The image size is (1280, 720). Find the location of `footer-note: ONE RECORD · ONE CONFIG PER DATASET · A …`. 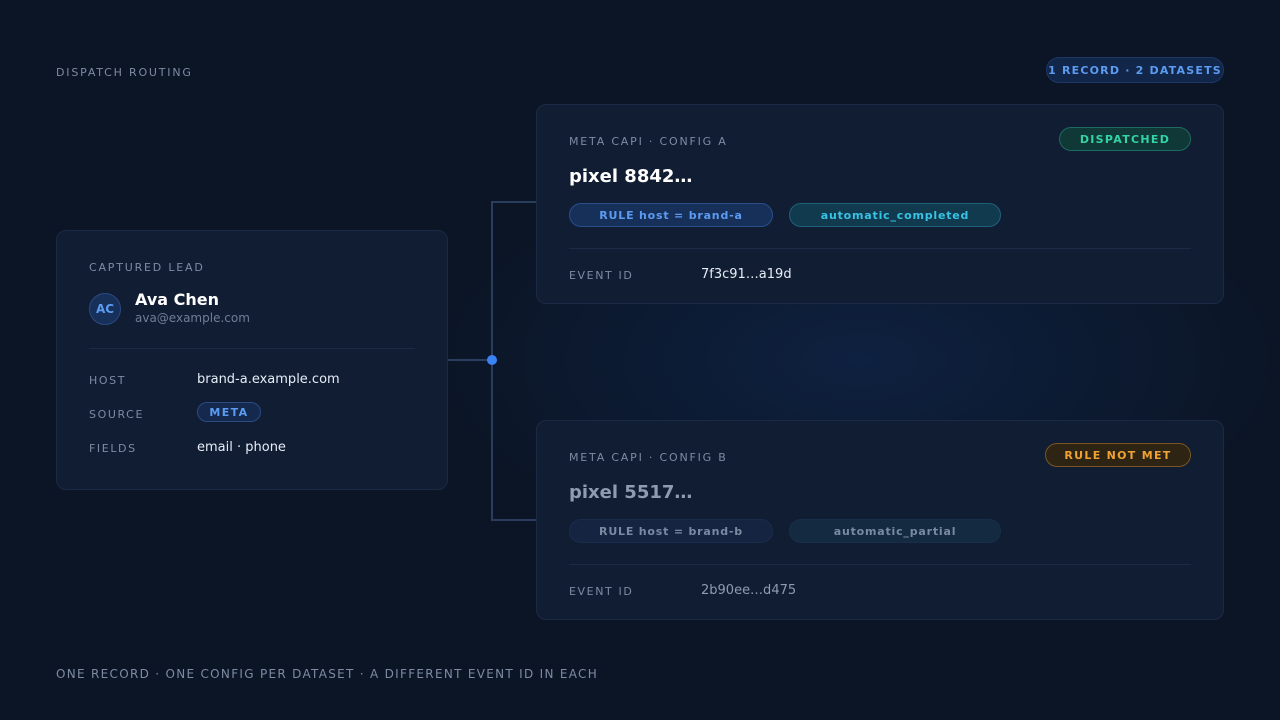

footer-note: ONE RECORD · ONE CONFIG PER DATASET · A … is located at coordinates (327, 674).